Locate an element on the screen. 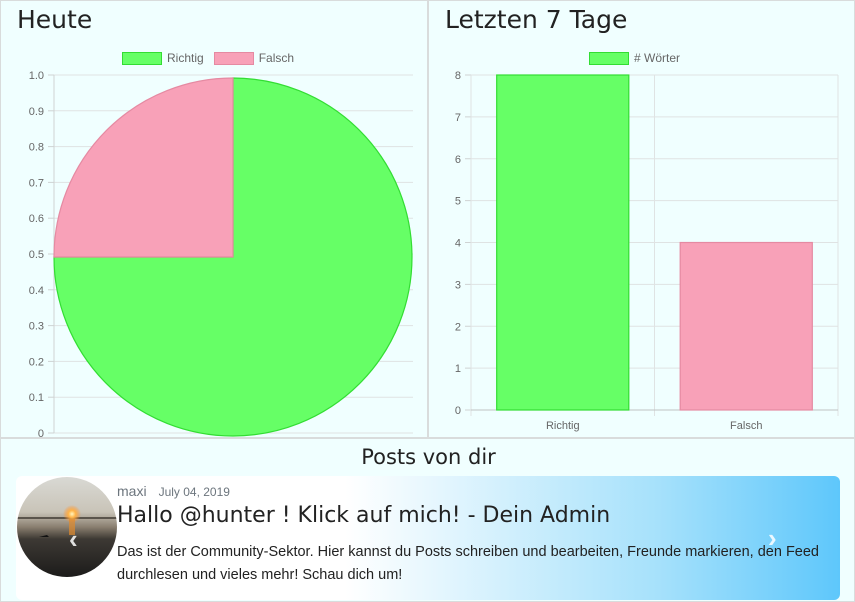  avatar-image is located at coordinates (67, 527).